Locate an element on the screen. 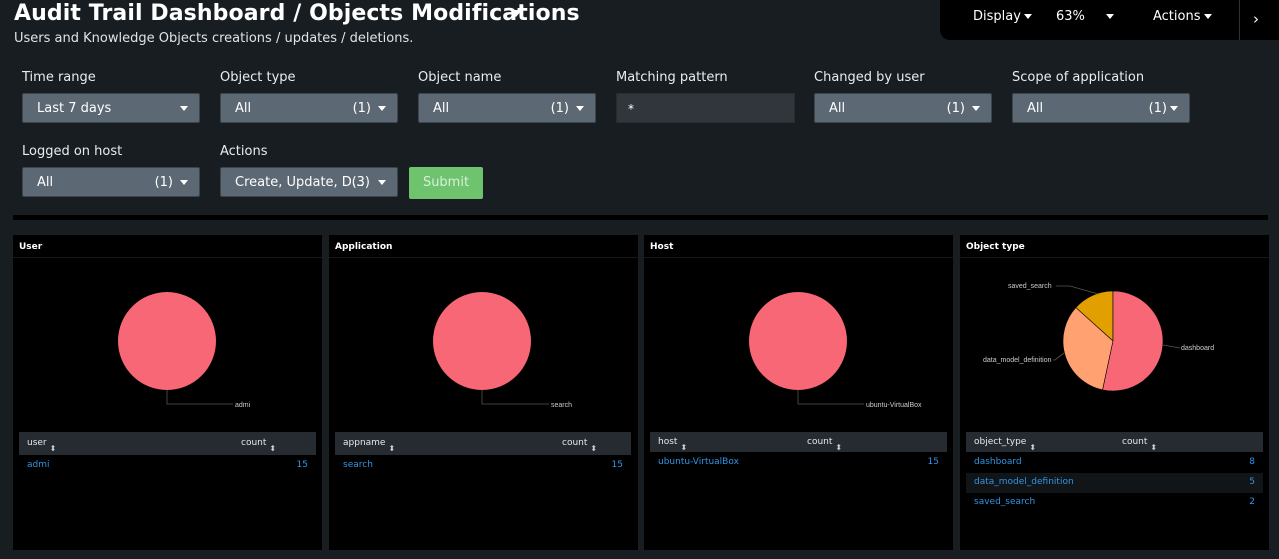 Image resolution: width=1279 pixels, height=559 pixels. table-row: data_model_definition 5 is located at coordinates (1114, 483).